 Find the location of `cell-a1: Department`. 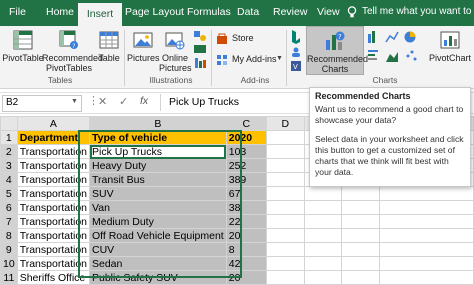

cell-a1: Department is located at coordinates (53, 137).